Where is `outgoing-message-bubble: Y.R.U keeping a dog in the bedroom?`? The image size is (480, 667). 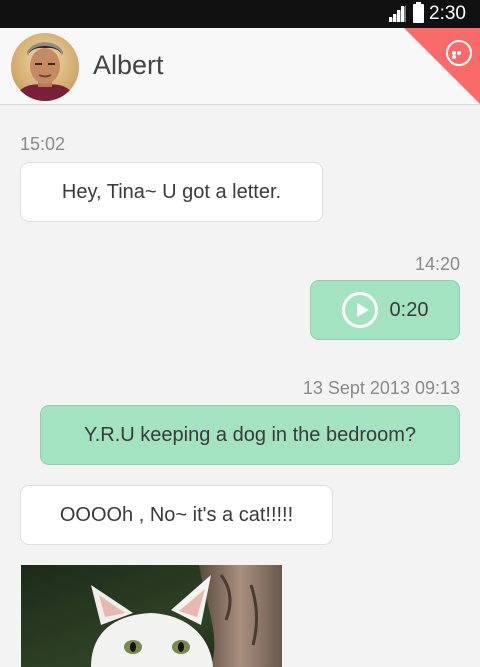 outgoing-message-bubble: Y.R.U keeping a dog in the bedroom? is located at coordinates (250, 435).